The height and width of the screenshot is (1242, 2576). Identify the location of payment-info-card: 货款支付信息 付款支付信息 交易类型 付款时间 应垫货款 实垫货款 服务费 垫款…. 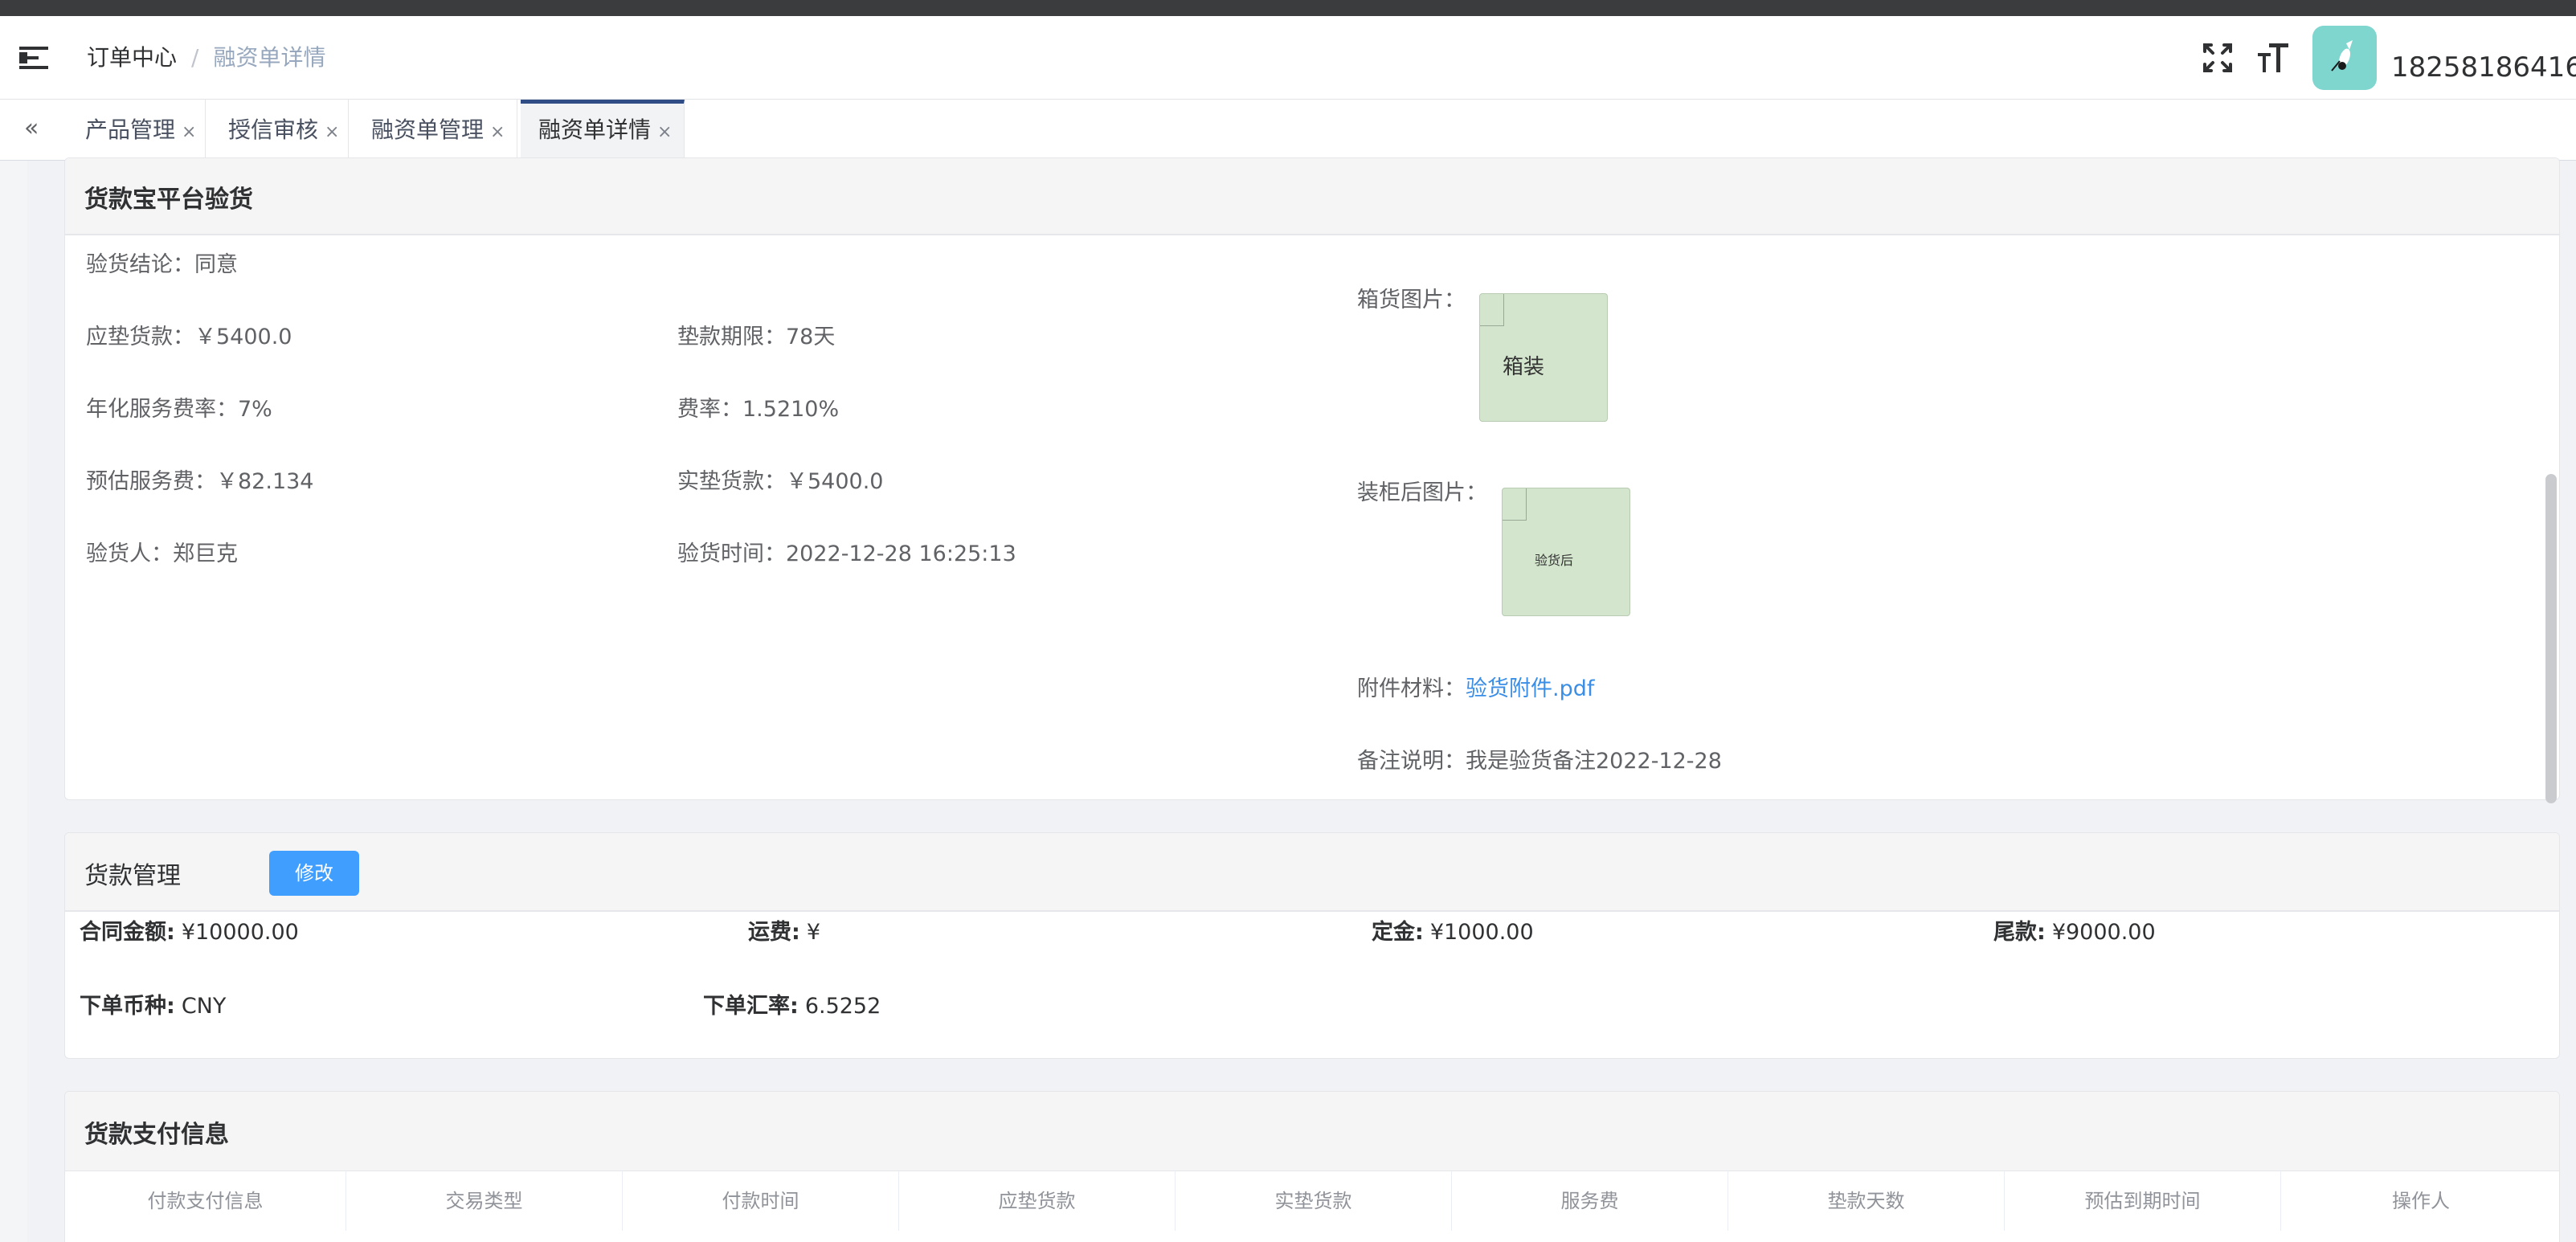
(1312, 1166).